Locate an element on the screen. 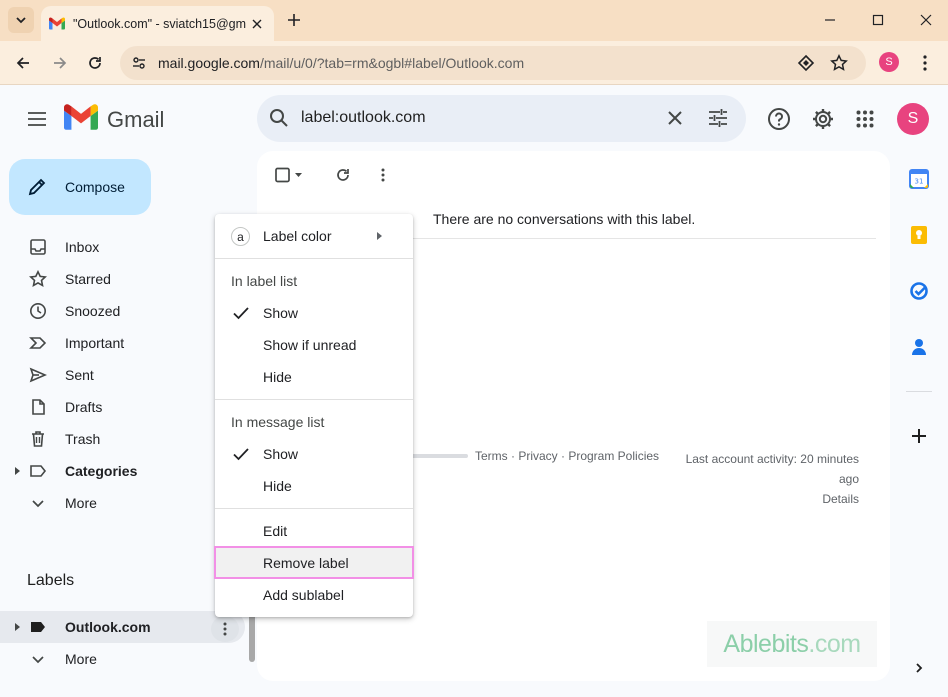 This screenshot has width=948, height=697. maximize-button is located at coordinates (878, 20).